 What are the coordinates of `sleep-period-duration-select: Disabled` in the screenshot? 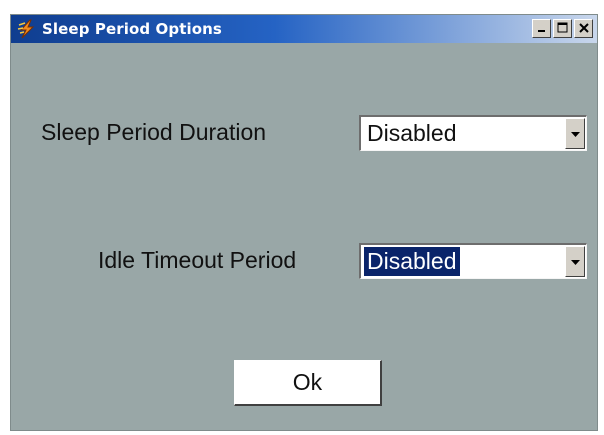 It's located at (473, 133).